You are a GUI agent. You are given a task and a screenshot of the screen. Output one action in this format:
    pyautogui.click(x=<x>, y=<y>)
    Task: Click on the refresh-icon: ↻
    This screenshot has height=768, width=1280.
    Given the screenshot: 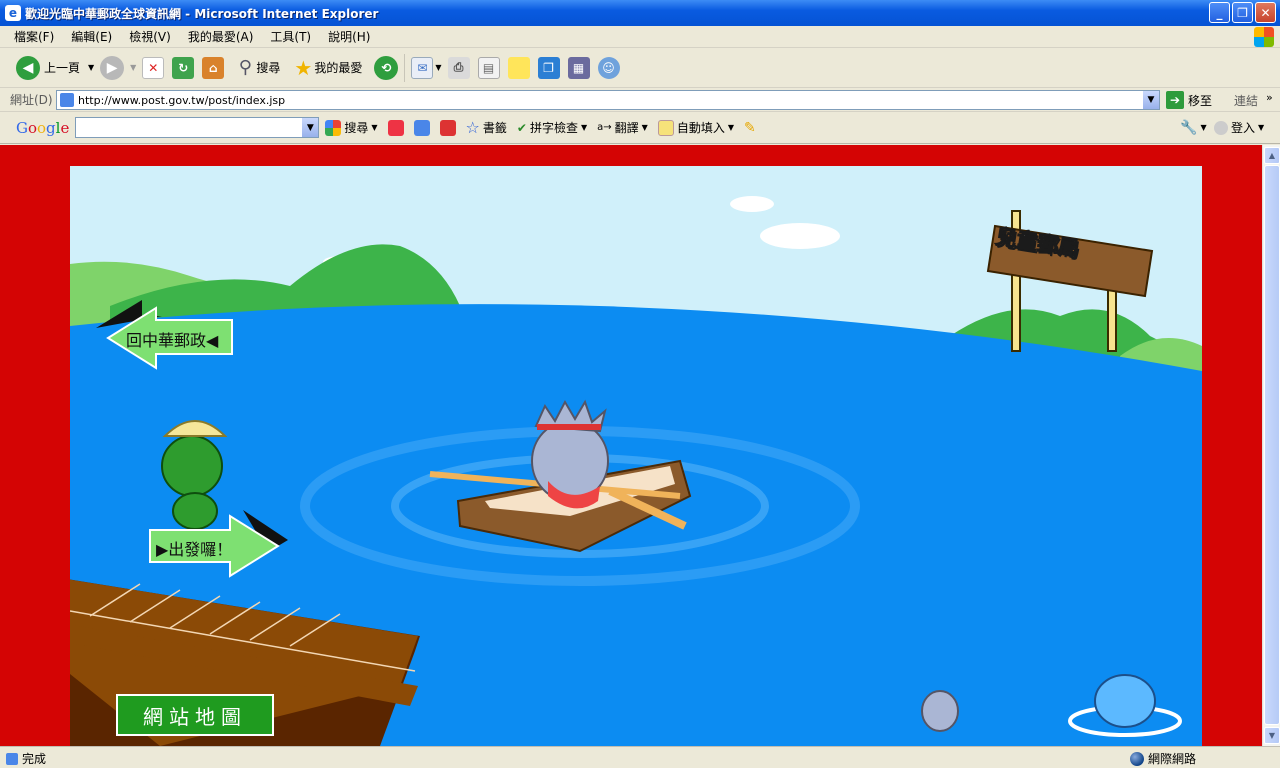 What is the action you would take?
    pyautogui.click(x=183, y=67)
    